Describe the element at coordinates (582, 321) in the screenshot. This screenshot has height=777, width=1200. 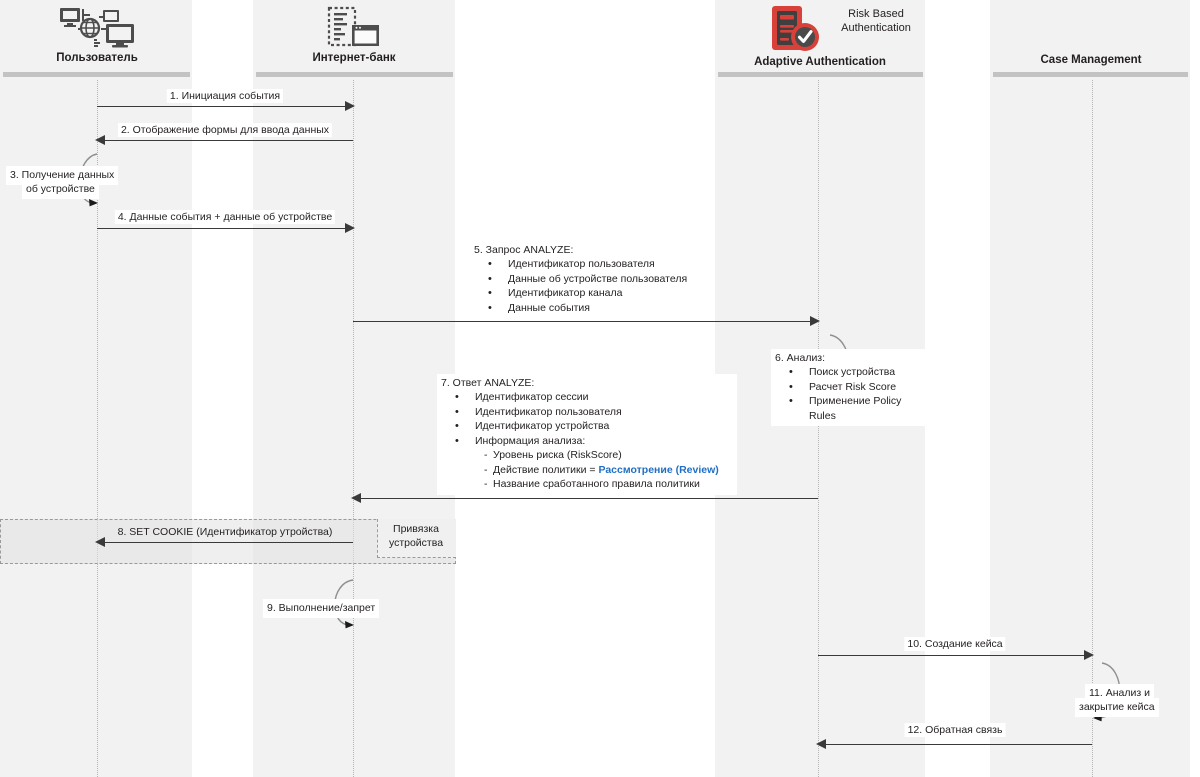
I see `message-5-arrow-line` at that location.